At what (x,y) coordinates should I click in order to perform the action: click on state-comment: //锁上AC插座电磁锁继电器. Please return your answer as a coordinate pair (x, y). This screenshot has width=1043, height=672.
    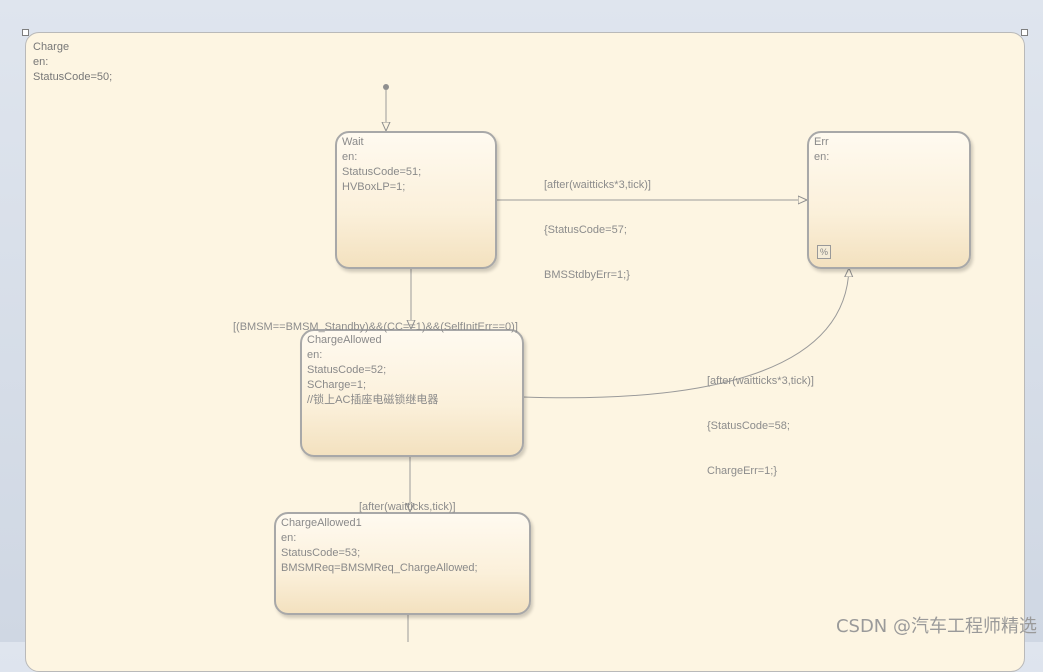
    Looking at the image, I should click on (373, 400).